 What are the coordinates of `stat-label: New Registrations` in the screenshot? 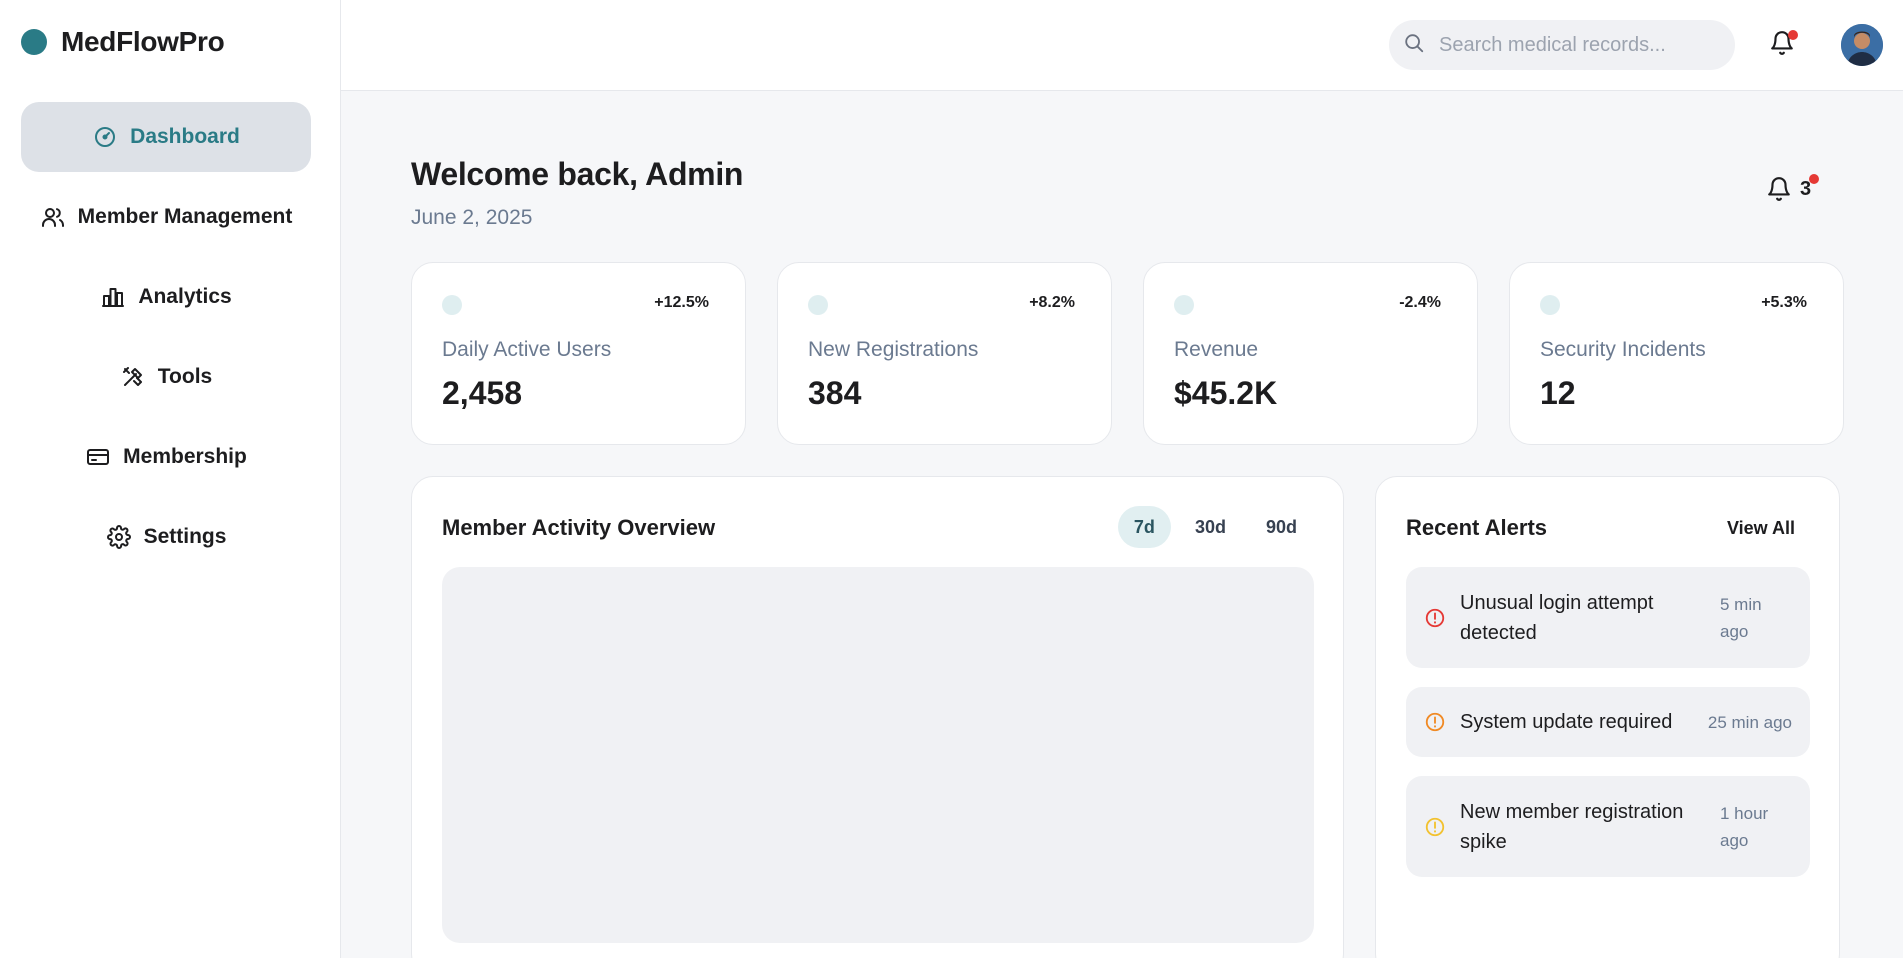 It's located at (893, 349).